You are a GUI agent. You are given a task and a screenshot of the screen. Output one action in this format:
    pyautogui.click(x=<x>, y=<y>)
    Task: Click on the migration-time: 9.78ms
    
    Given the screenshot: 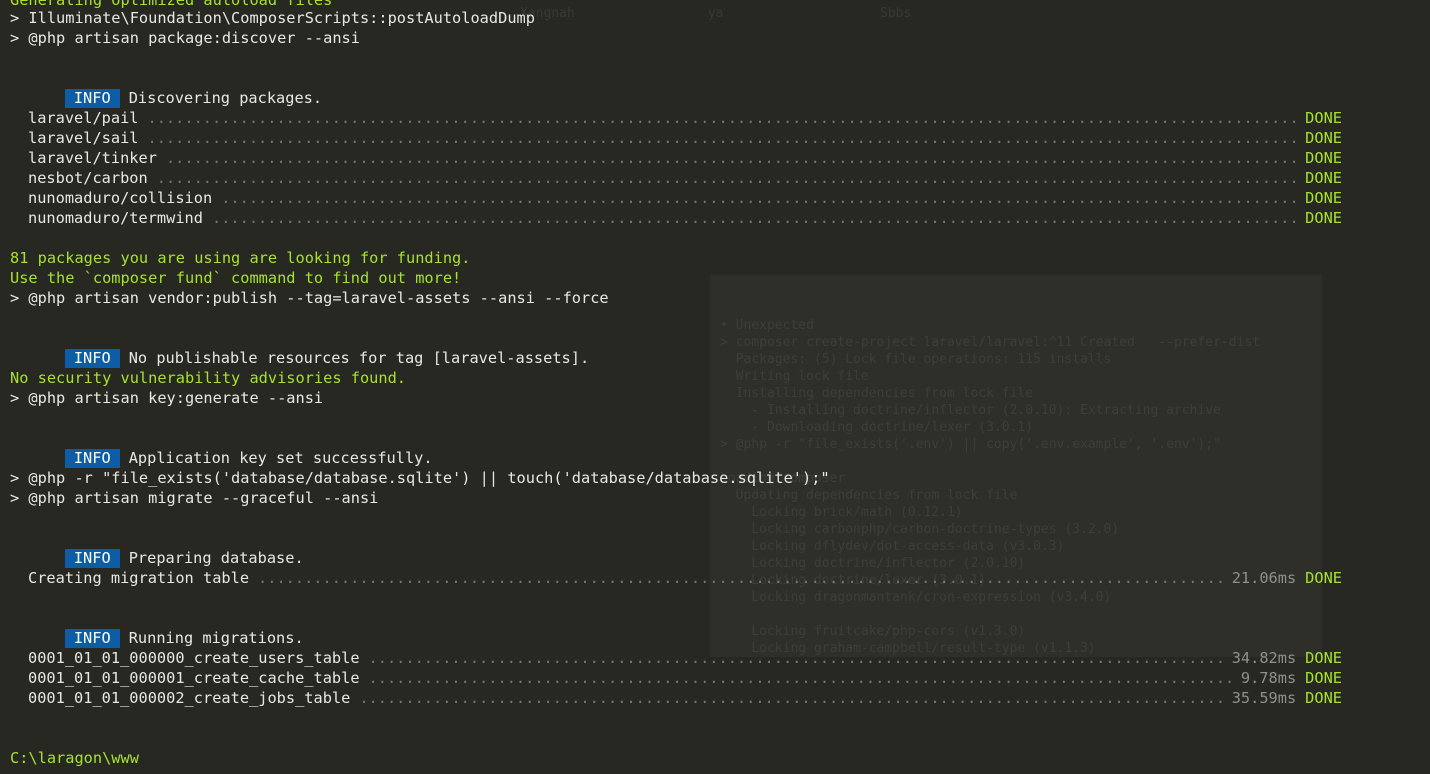 What is the action you would take?
    pyautogui.click(x=1268, y=678)
    